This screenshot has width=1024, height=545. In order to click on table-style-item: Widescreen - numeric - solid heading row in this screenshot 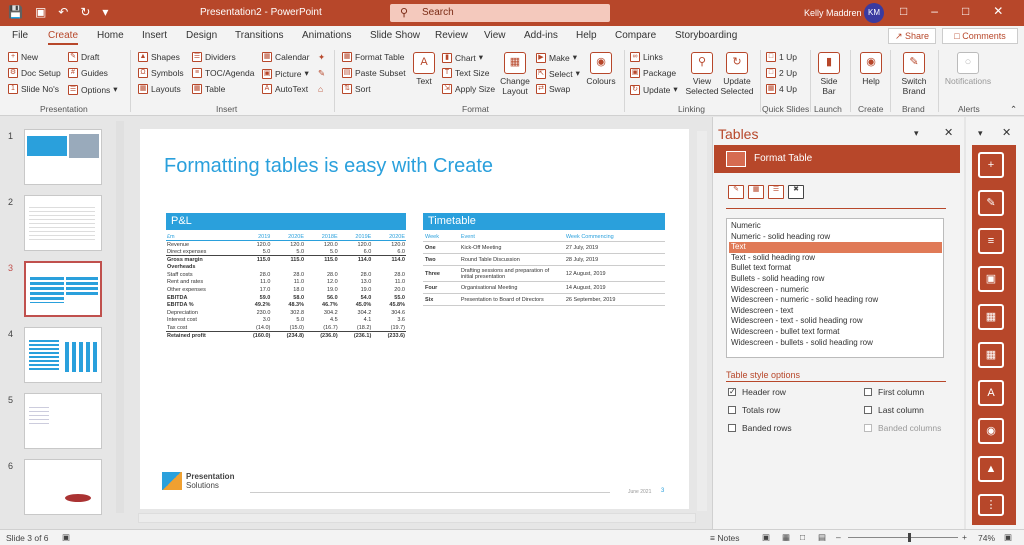, I will do `click(835, 300)`.